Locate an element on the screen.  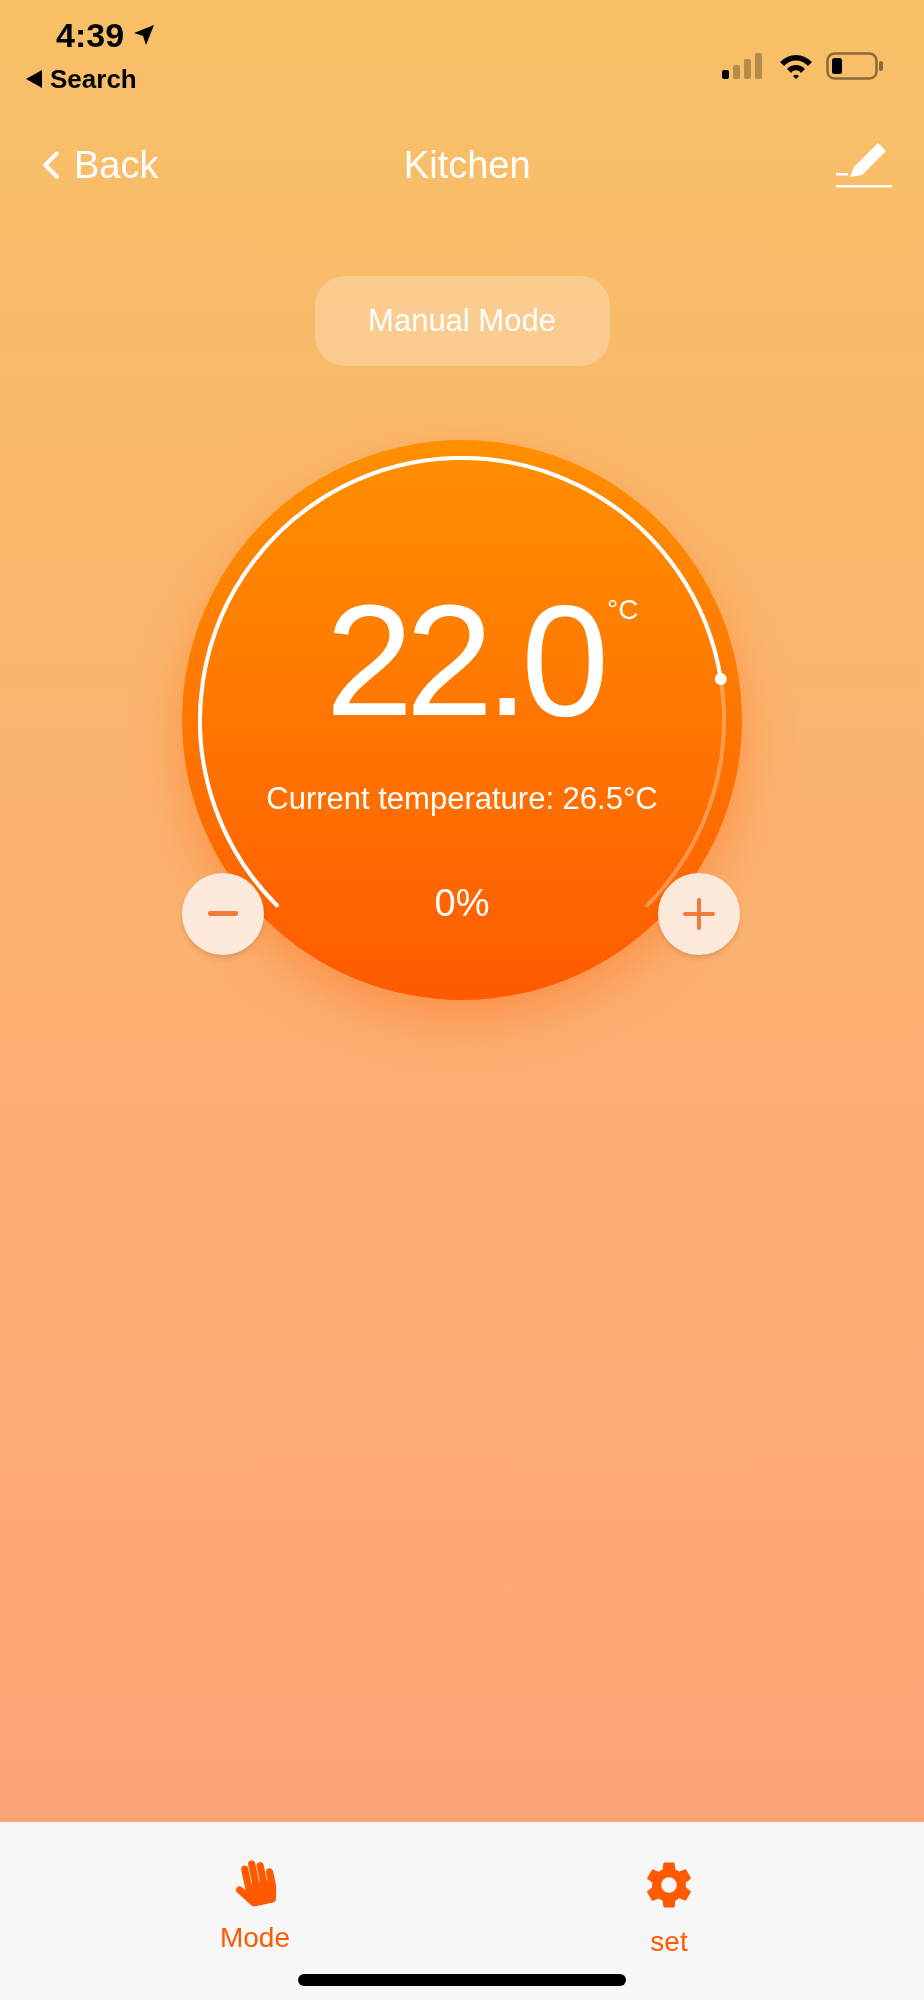
temperature-unit: °C is located at coordinates (623, 610).